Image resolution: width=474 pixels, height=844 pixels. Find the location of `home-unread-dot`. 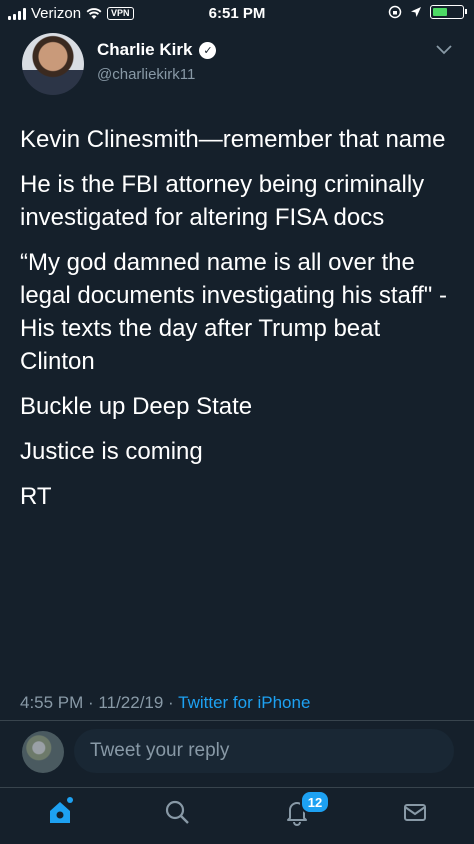

home-unread-dot is located at coordinates (70, 800).